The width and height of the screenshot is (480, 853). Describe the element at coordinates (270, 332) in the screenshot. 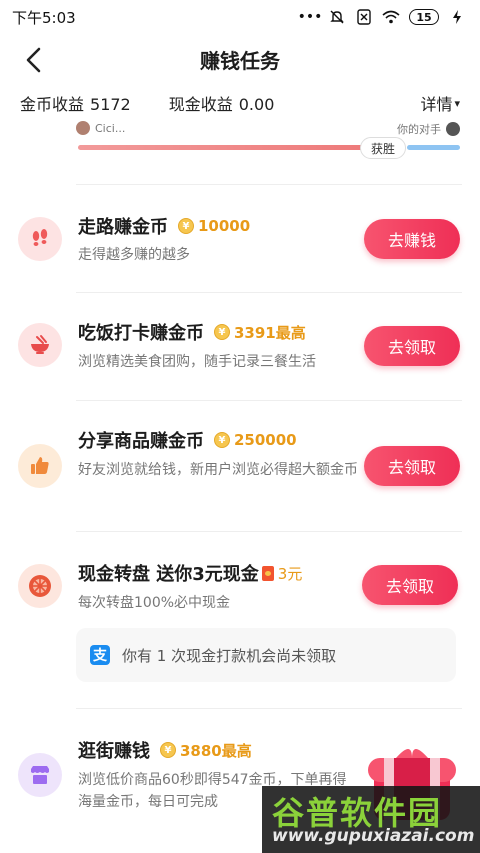

I see `task-reward: 3391最高` at that location.